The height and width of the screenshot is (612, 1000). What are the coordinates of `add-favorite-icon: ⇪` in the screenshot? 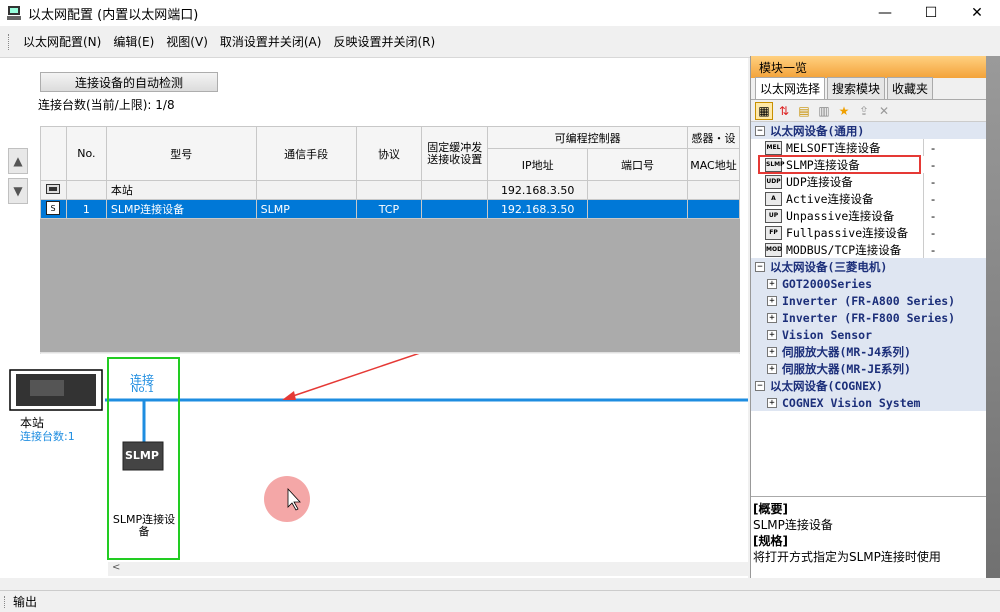 It's located at (864, 111).